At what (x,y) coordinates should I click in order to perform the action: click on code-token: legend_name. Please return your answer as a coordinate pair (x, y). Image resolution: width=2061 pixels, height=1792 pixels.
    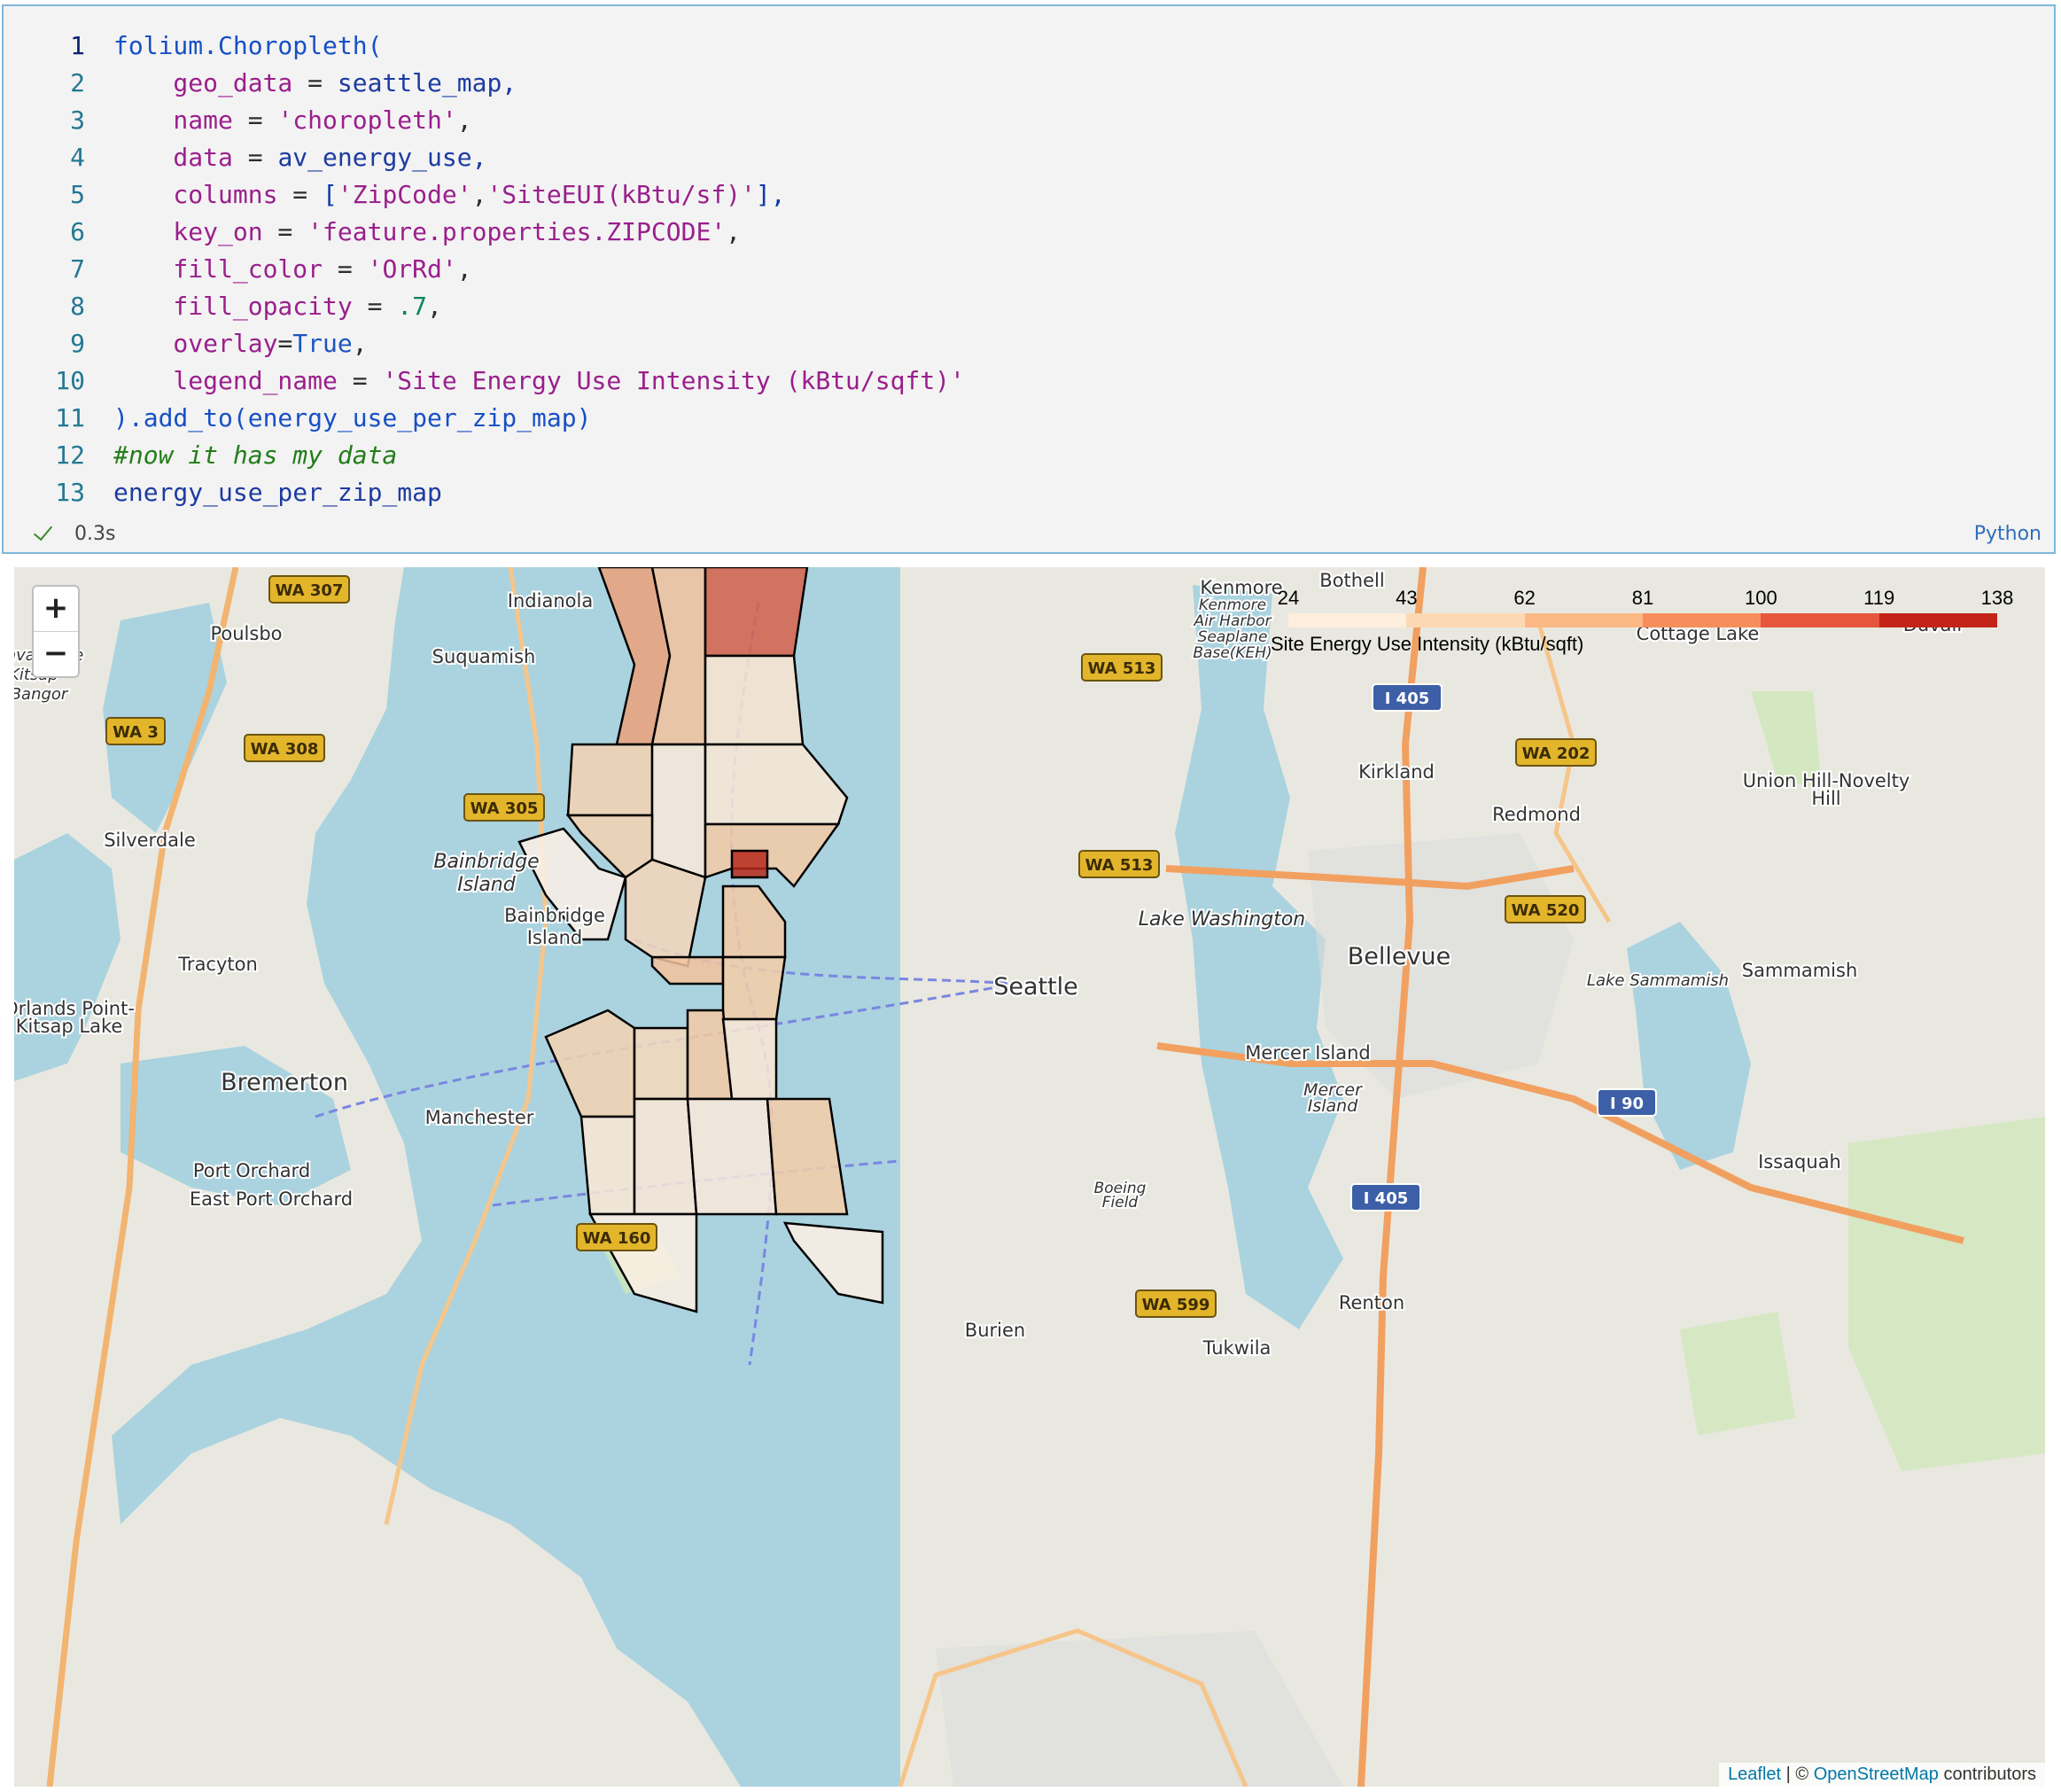
    Looking at the image, I should click on (225, 380).